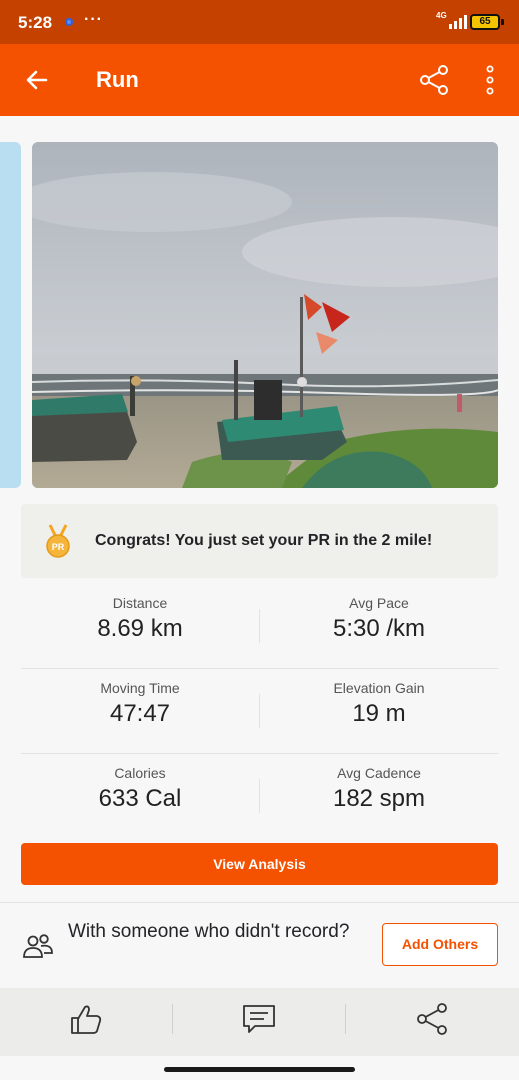 The image size is (519, 1080). Describe the element at coordinates (379, 688) in the screenshot. I see `stat-label: Elevation Gain` at that location.